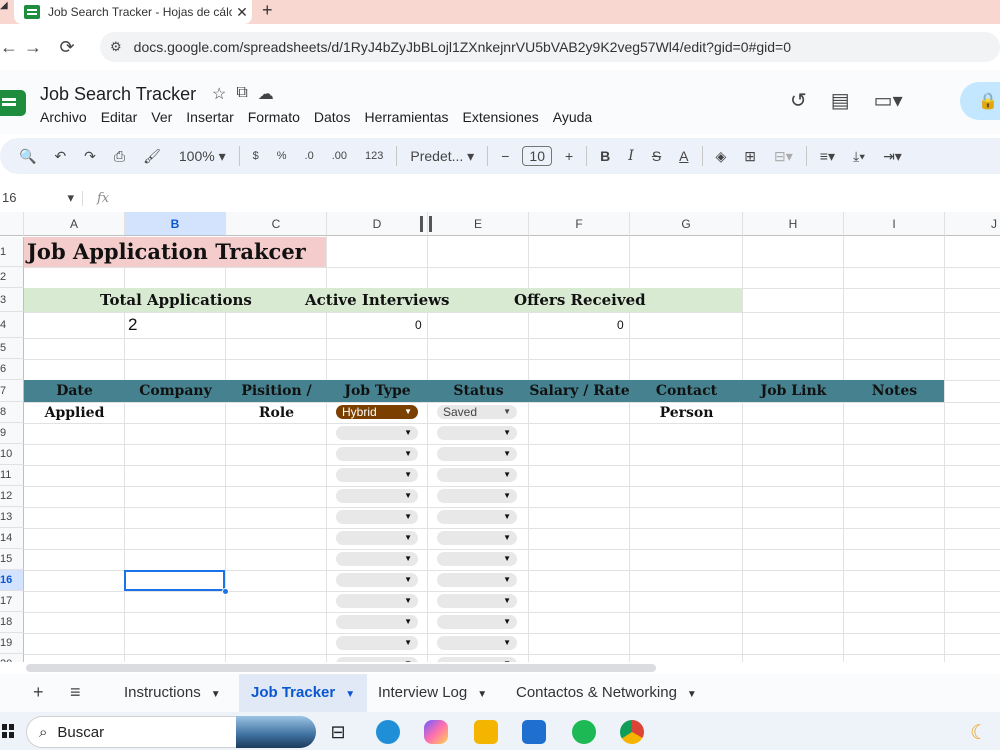  I want to click on row-header: 8, so click(12, 412).